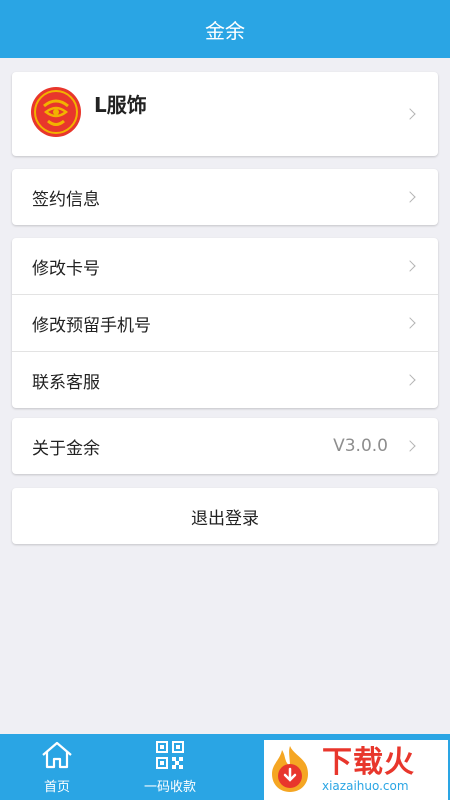 The image size is (450, 800). Describe the element at coordinates (360, 446) in the screenshot. I see `version-label: V3.0.0` at that location.